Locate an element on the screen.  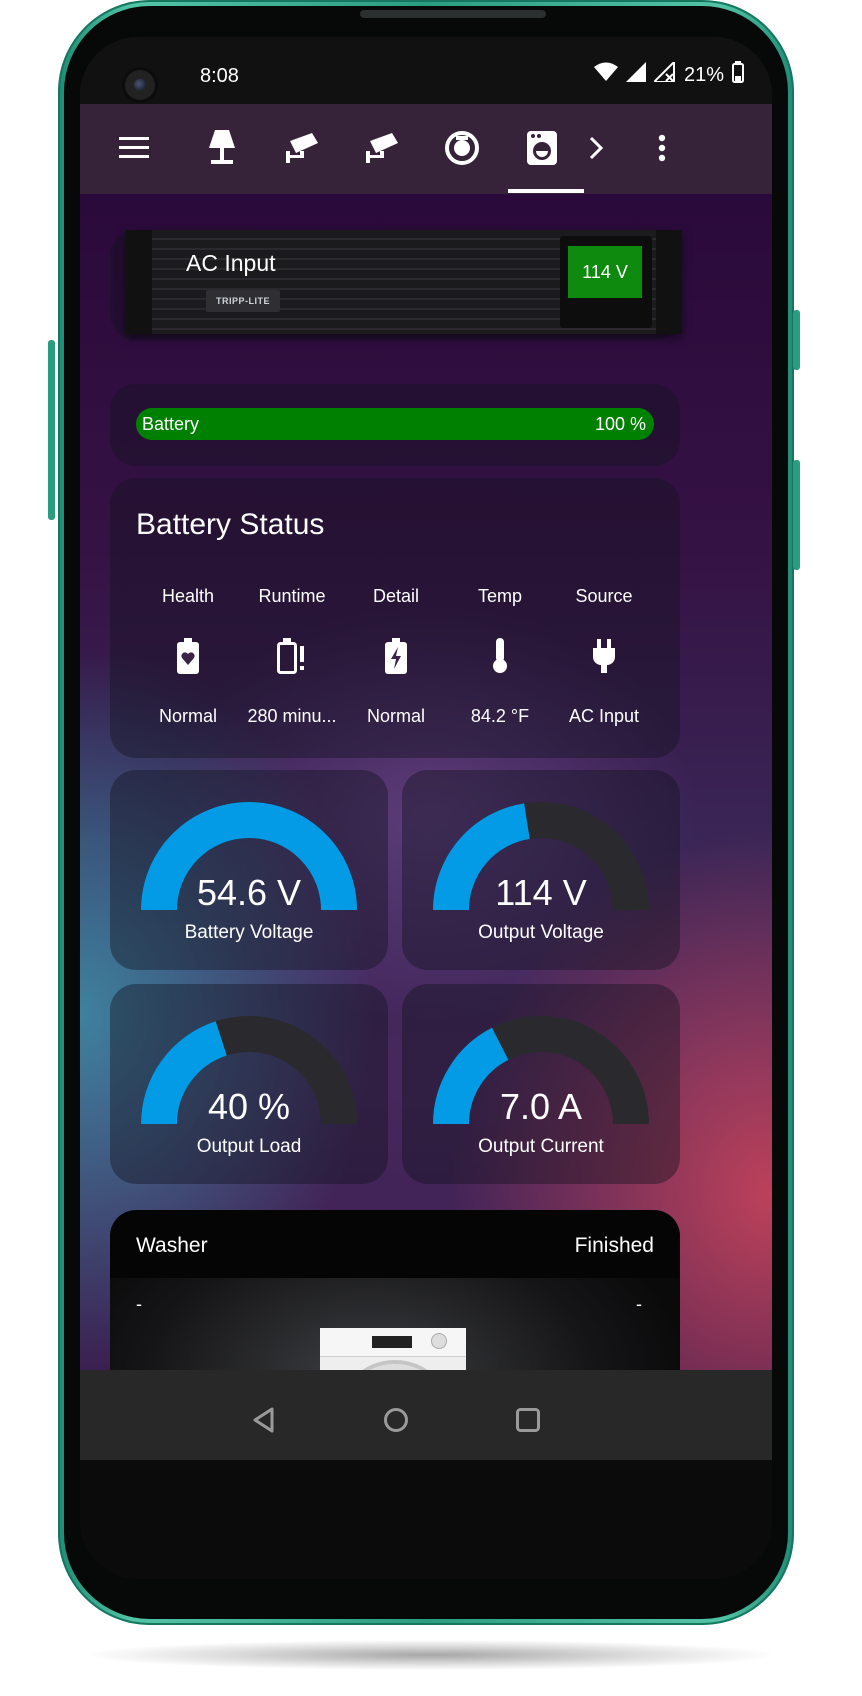
gauge-value: 40 % is located at coordinates (249, 1106).